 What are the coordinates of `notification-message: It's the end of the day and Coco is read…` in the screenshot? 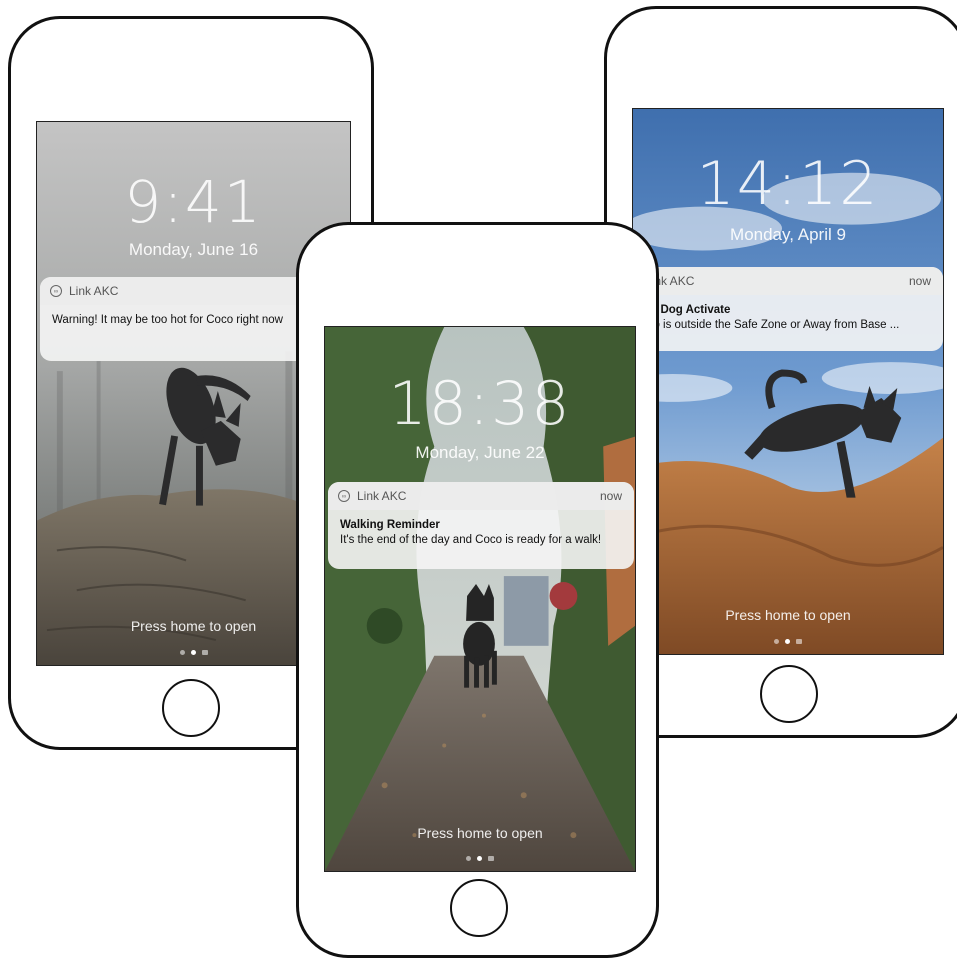 It's located at (471, 540).